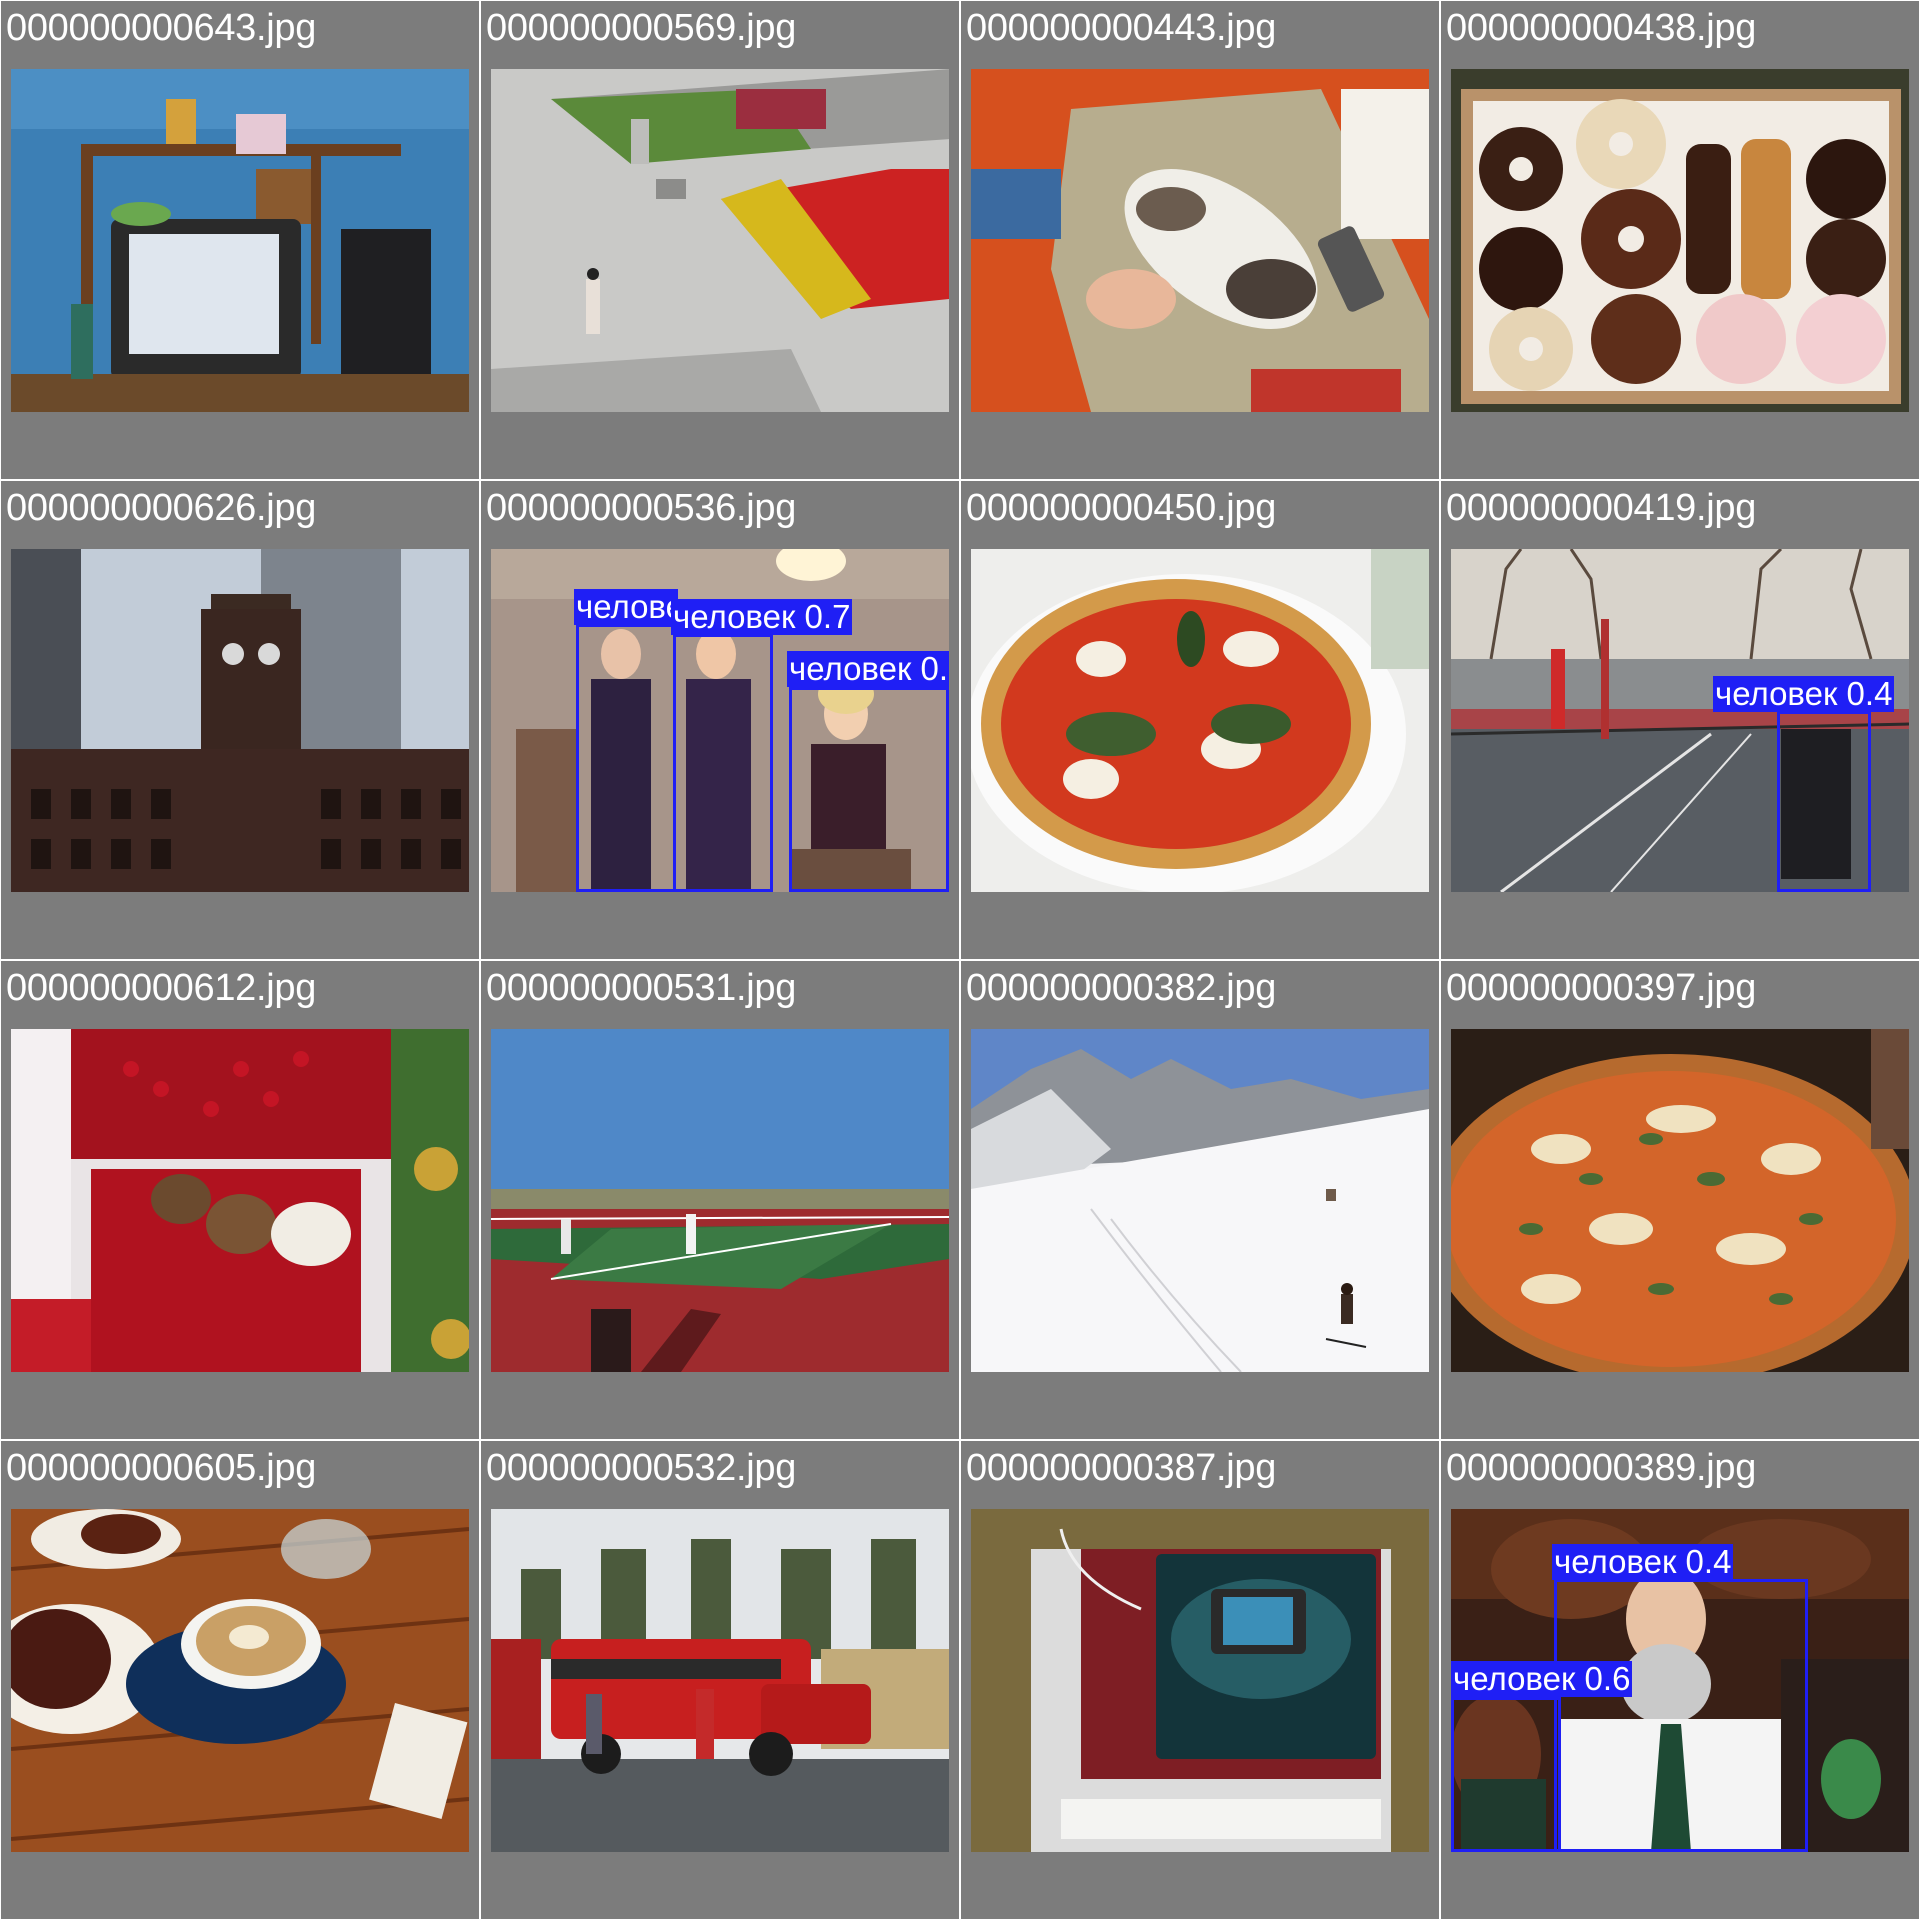 The height and width of the screenshot is (1920, 1920). I want to click on filename-label: 000000000438.jpg, so click(1601, 28).